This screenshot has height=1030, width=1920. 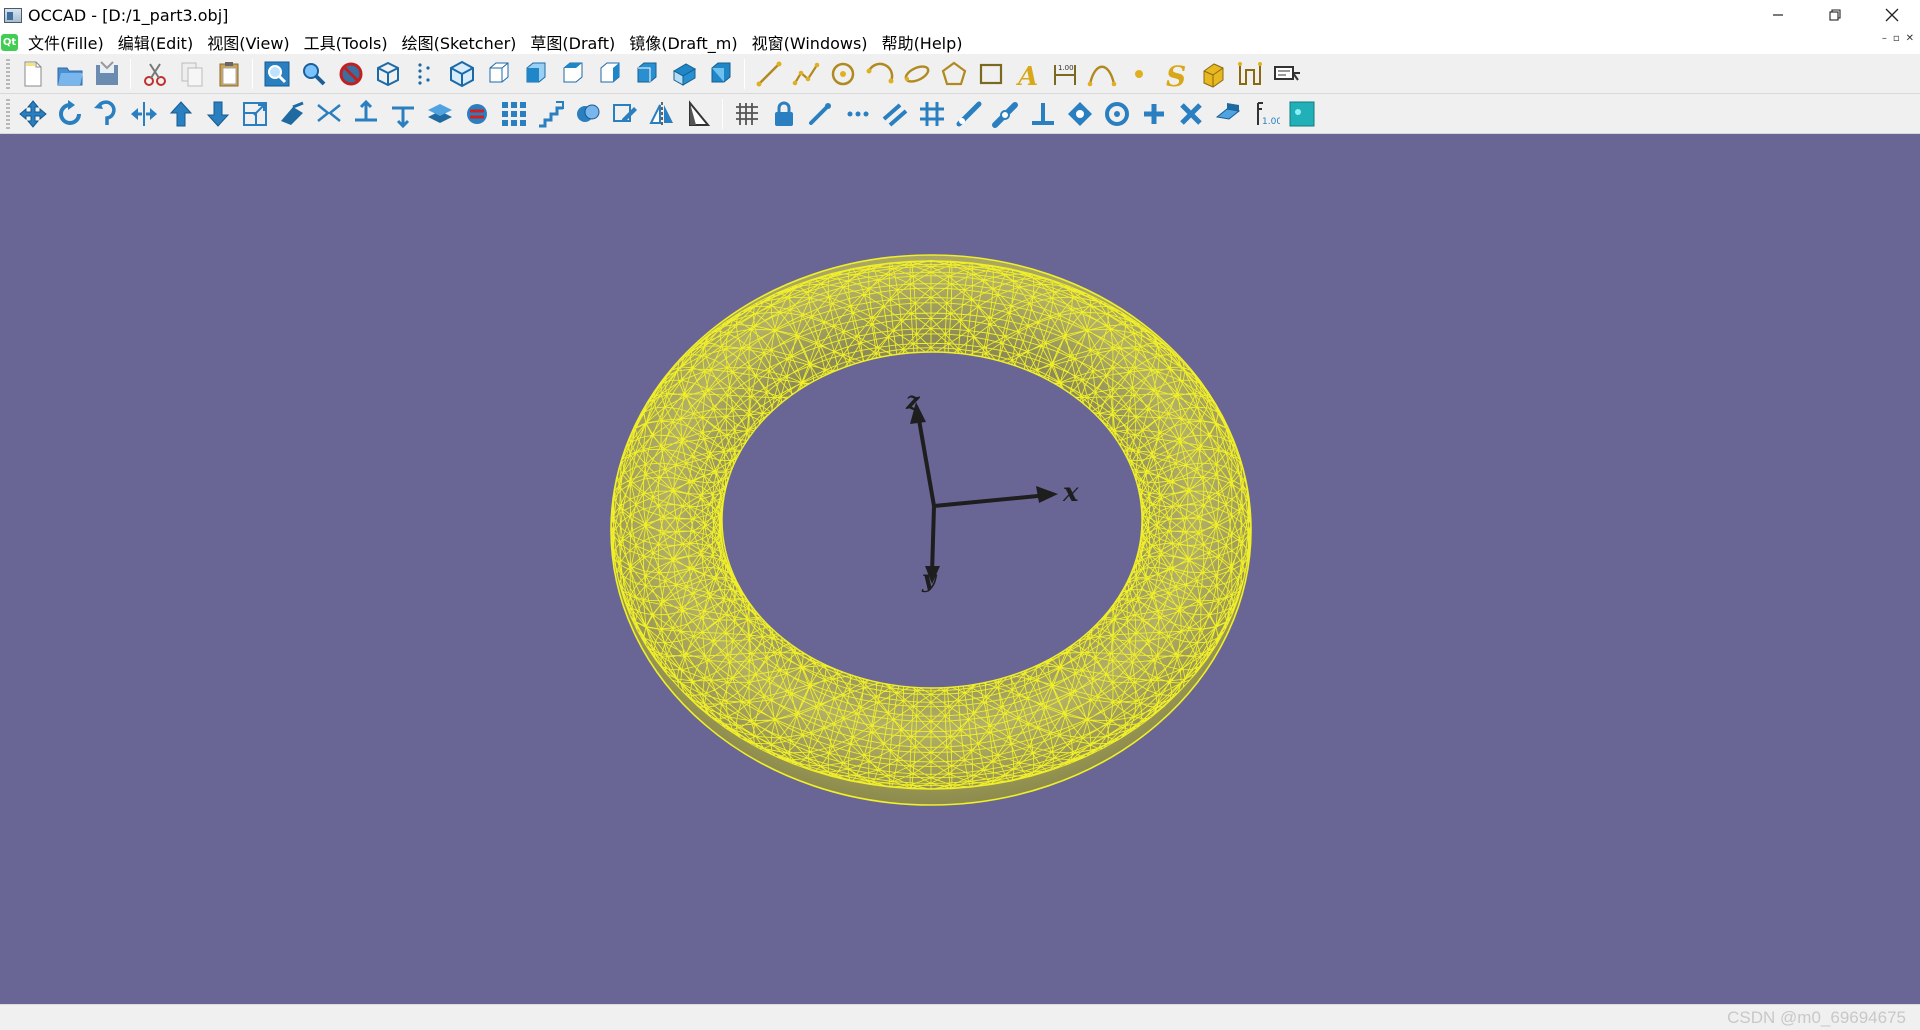 What do you see at coordinates (1190, 114) in the screenshot?
I see `intersection-button` at bounding box center [1190, 114].